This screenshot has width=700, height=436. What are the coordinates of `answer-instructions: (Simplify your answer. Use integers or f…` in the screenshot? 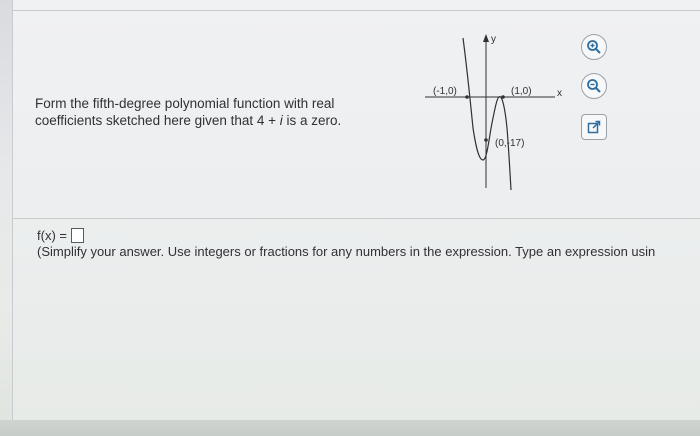 It's located at (346, 251).